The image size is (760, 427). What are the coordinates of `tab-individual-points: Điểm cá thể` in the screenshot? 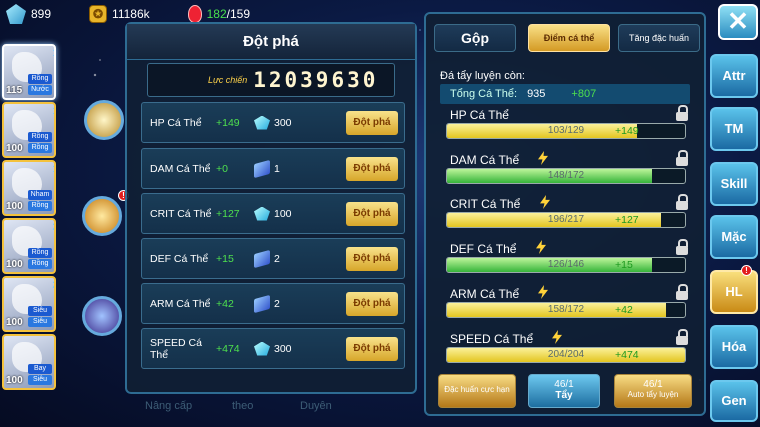 It's located at (569, 38).